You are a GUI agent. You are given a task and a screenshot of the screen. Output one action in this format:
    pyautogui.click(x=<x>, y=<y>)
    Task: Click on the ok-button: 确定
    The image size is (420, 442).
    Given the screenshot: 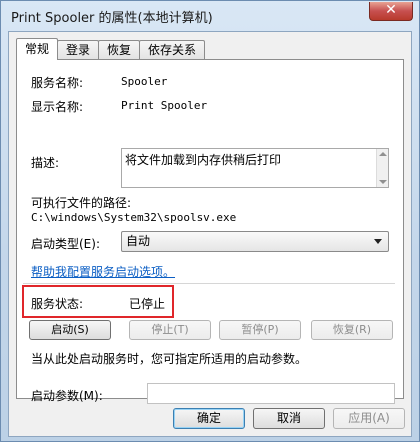 What is the action you would take?
    pyautogui.click(x=209, y=418)
    